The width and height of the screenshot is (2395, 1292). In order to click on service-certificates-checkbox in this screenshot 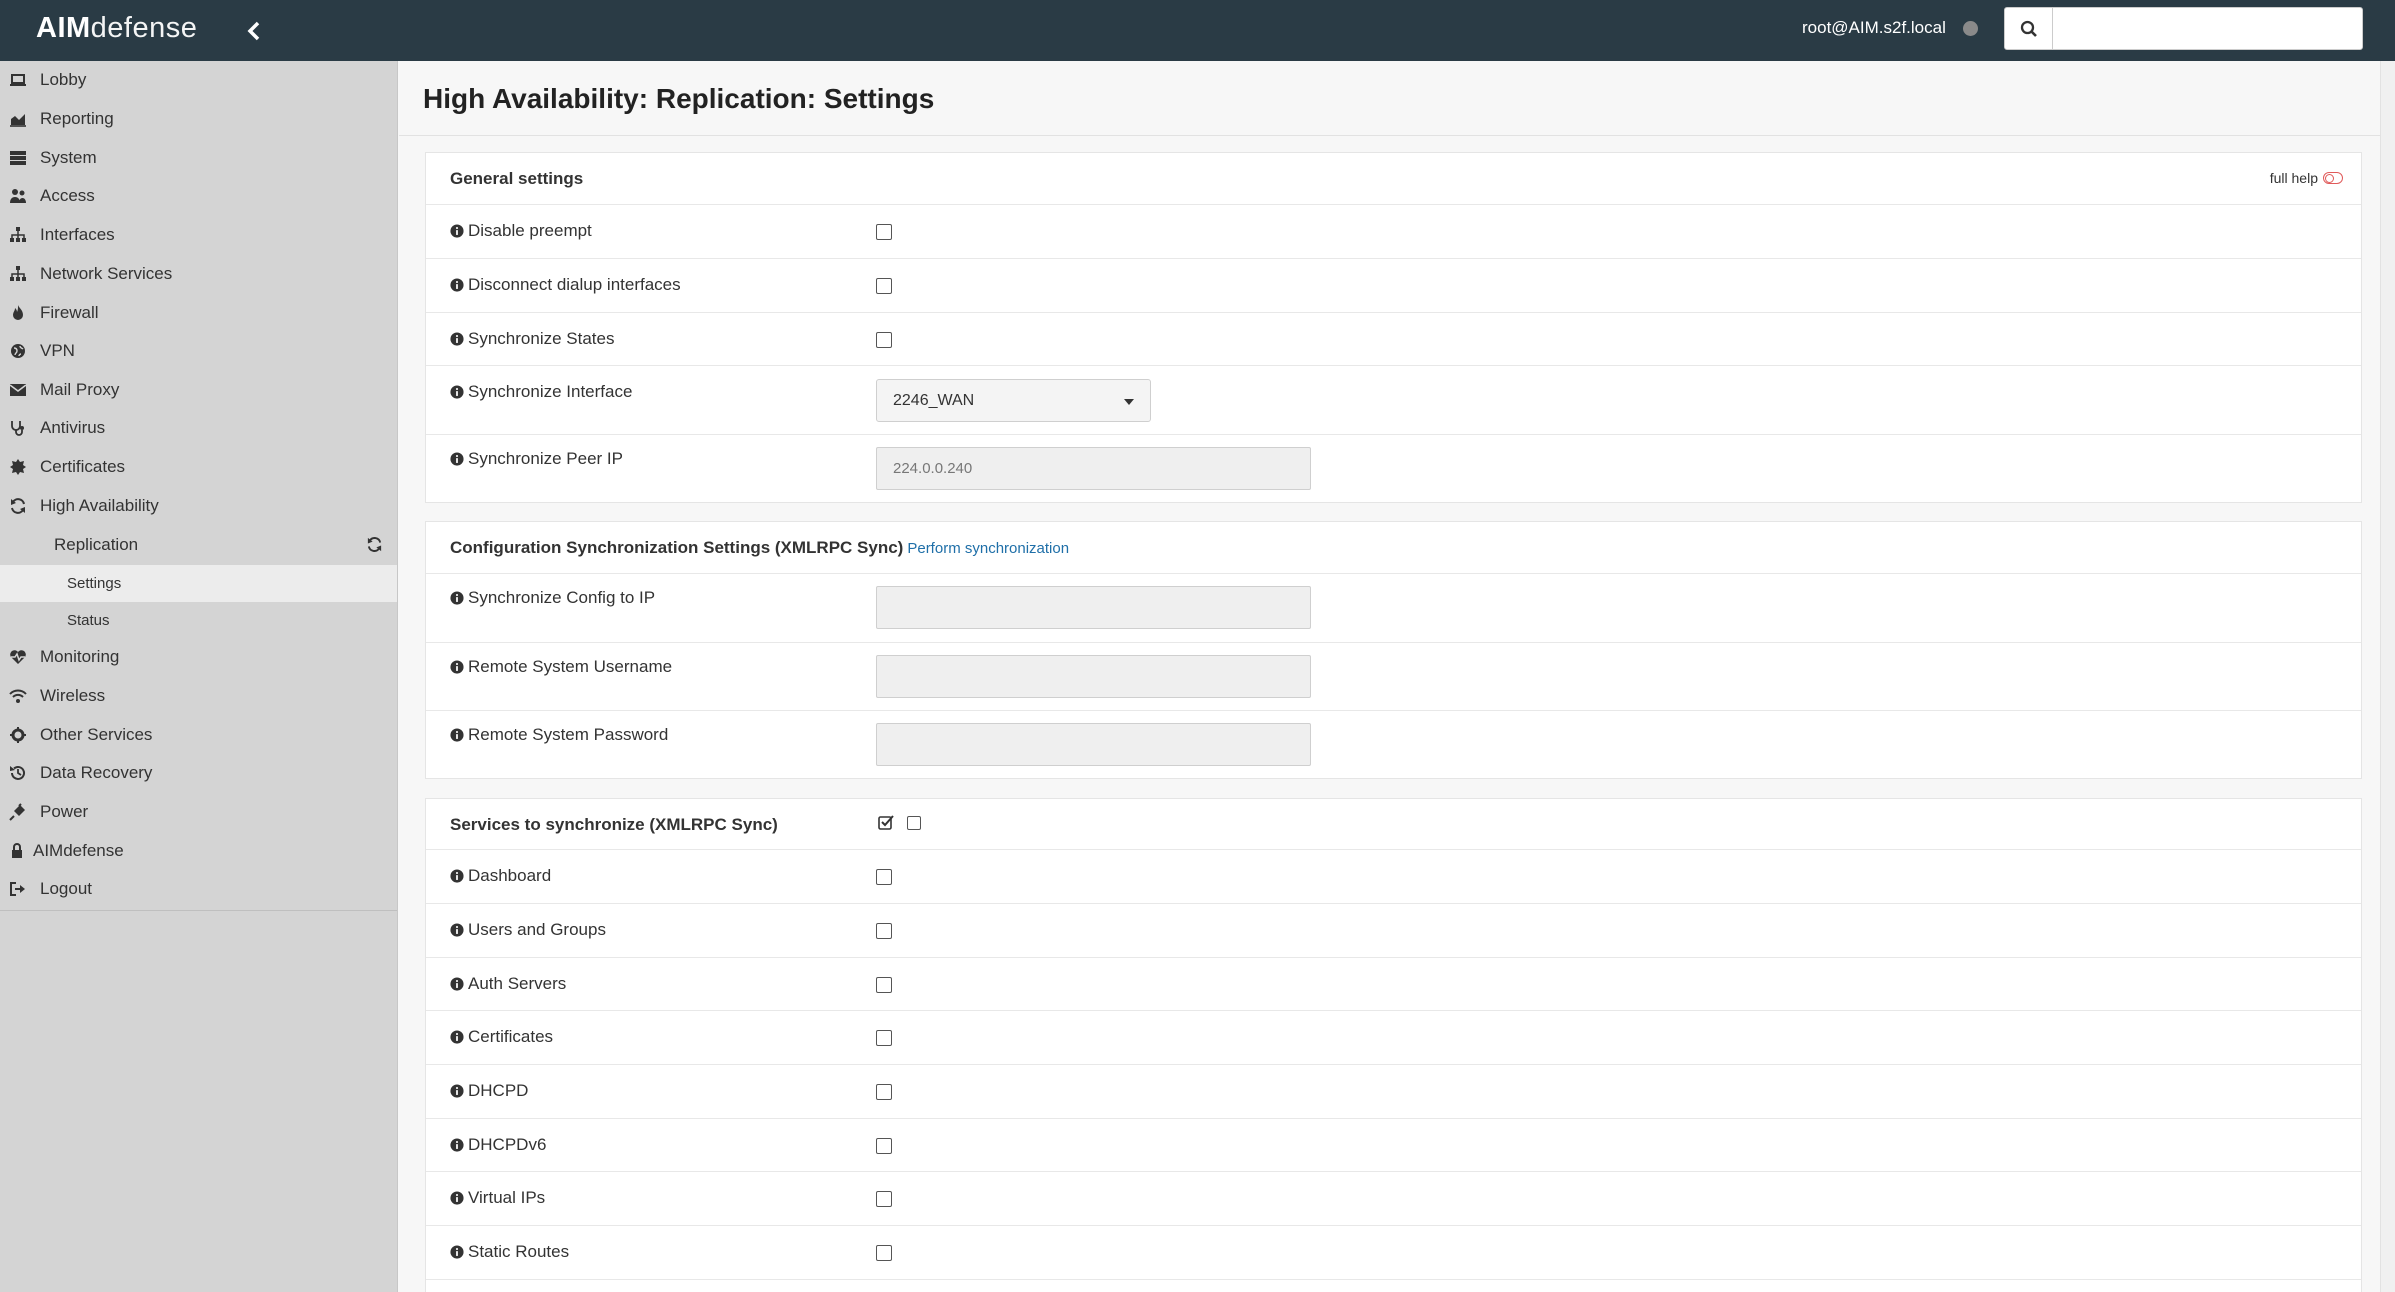, I will do `click(884, 1038)`.